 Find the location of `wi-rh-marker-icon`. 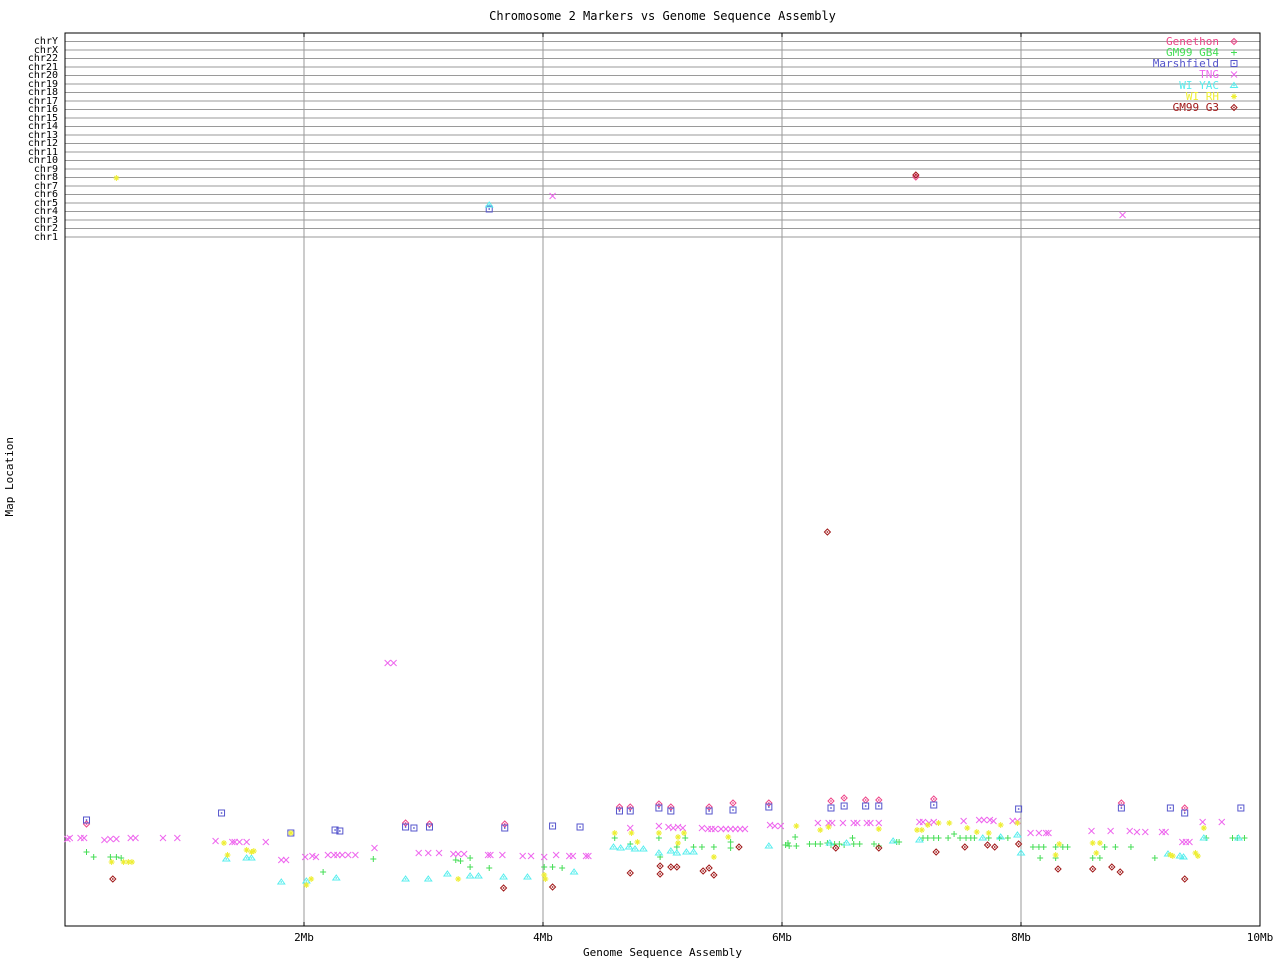

wi-rh-marker-icon is located at coordinates (1234, 96).